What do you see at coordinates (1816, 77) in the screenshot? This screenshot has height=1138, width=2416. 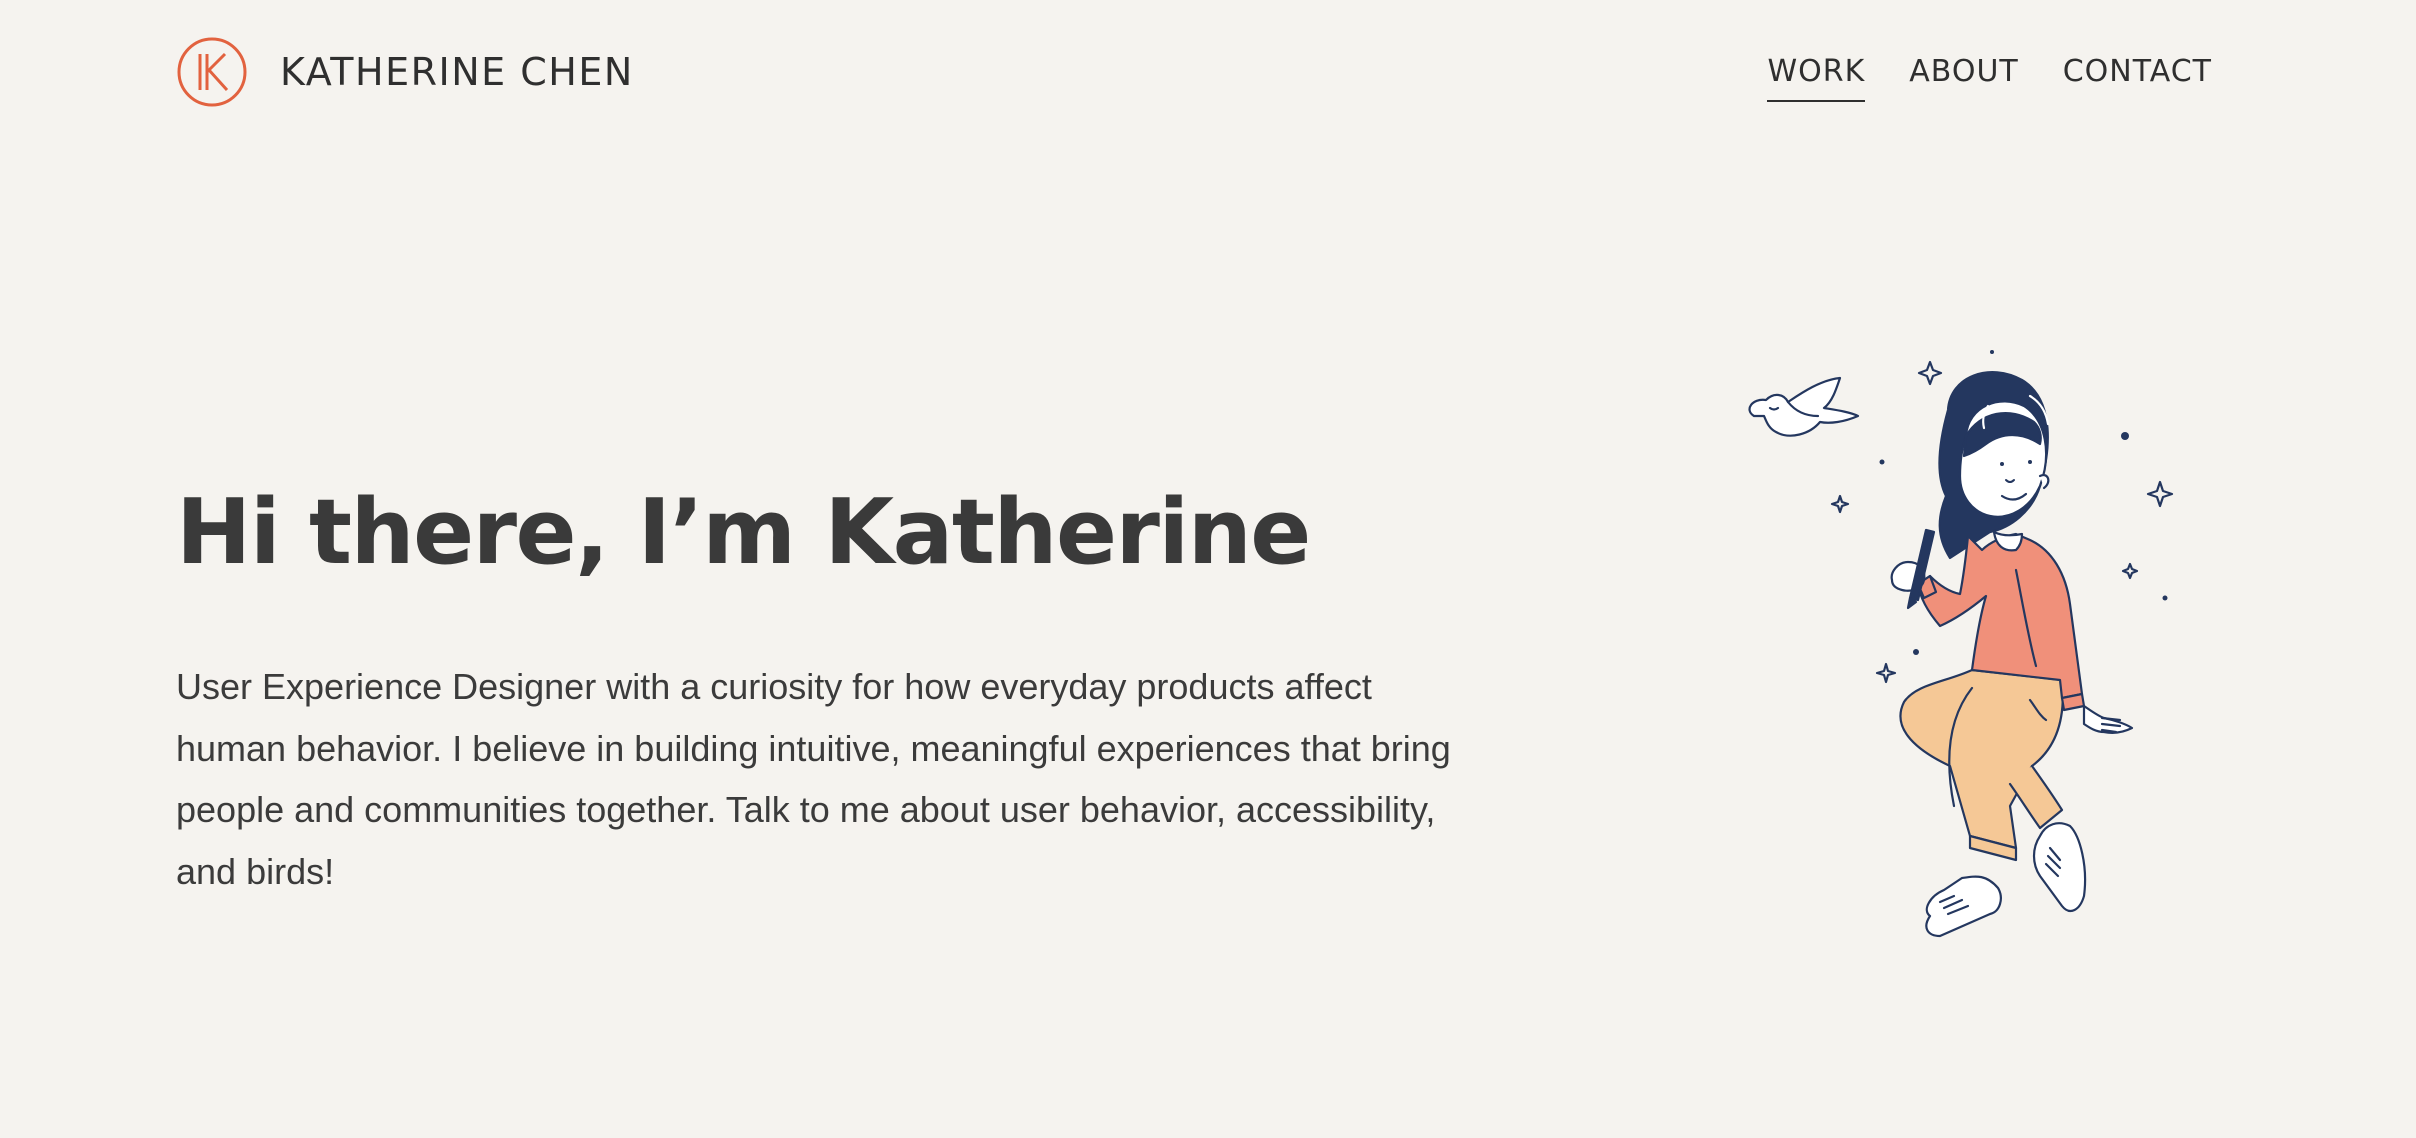 I see `nav-work: WORK` at bounding box center [1816, 77].